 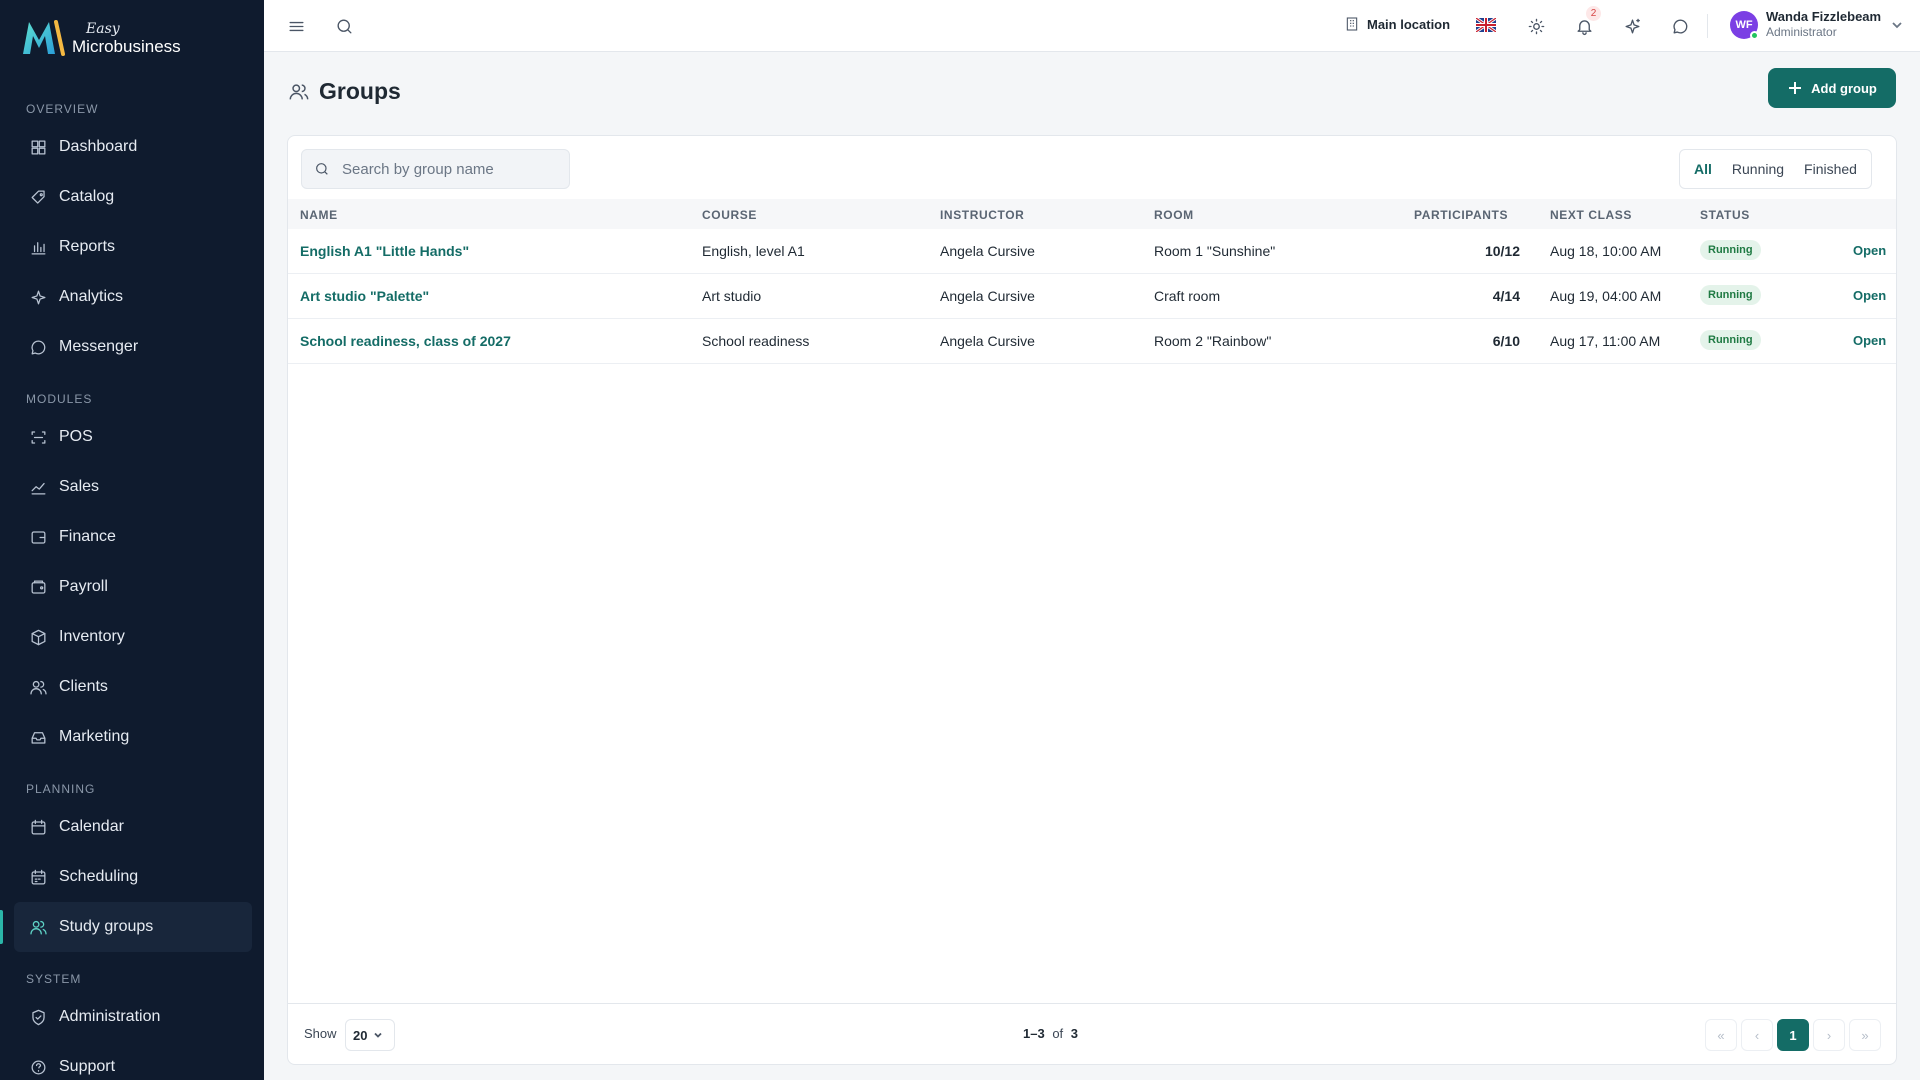 I want to click on room-cell: Room 1 "Sunshine", so click(x=1215, y=251).